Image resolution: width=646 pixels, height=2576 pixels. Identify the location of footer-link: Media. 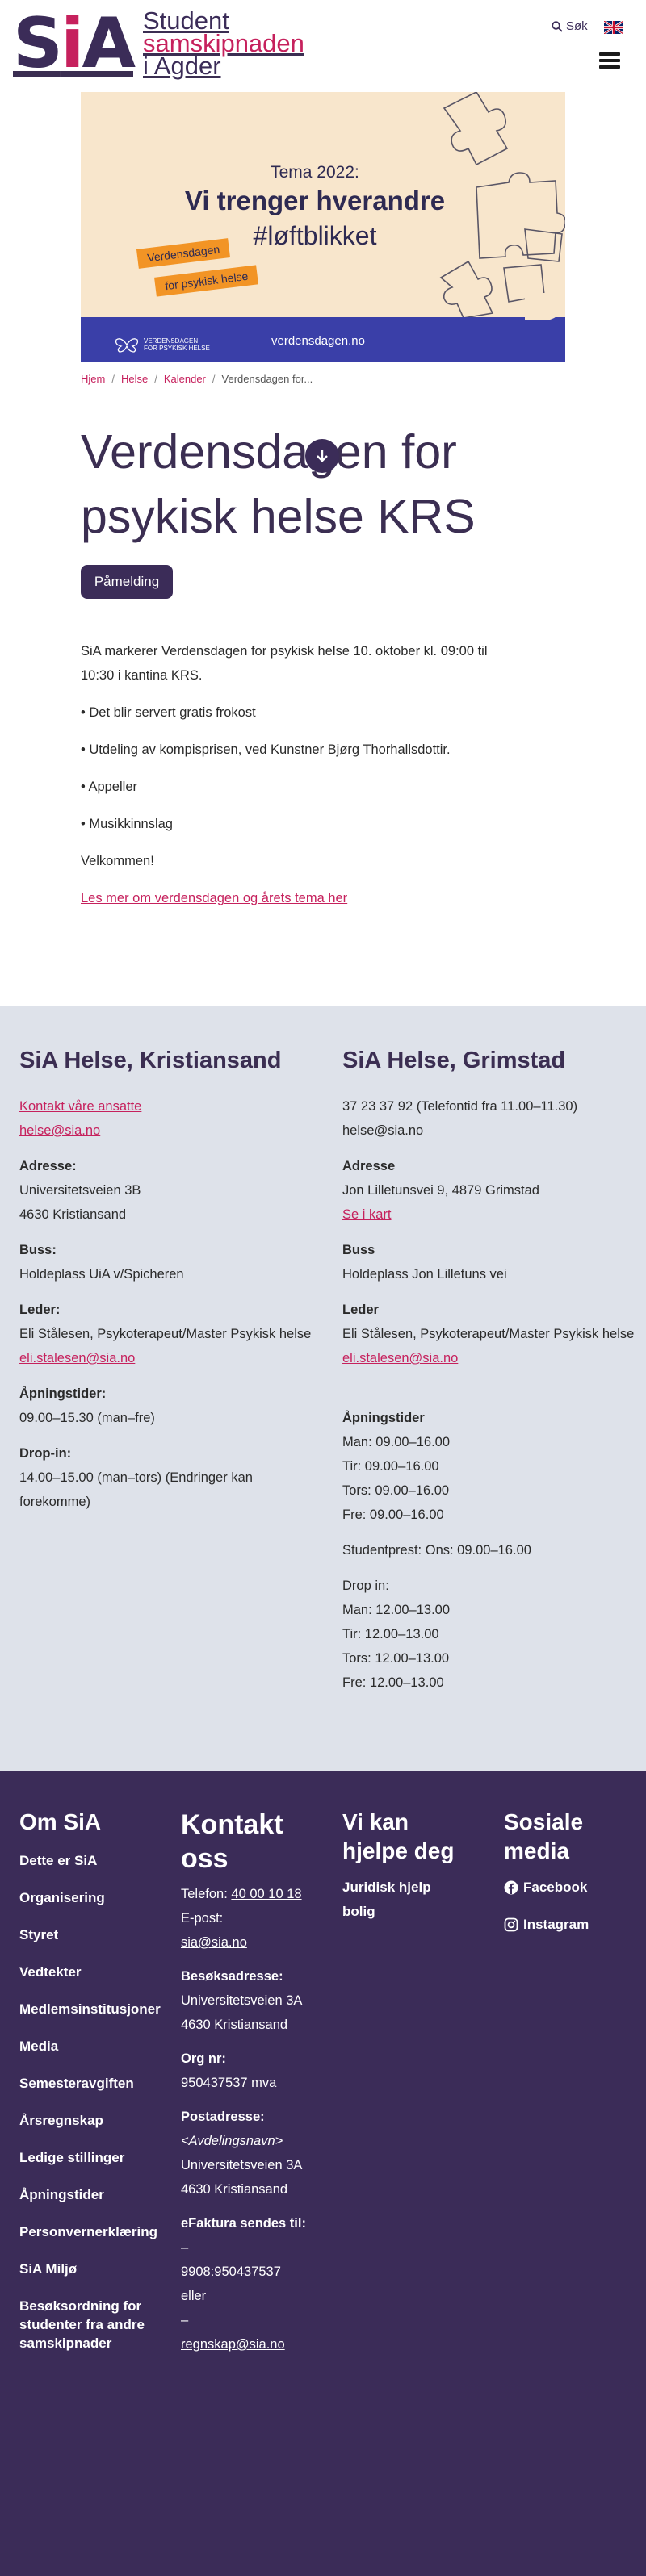
(96, 2046).